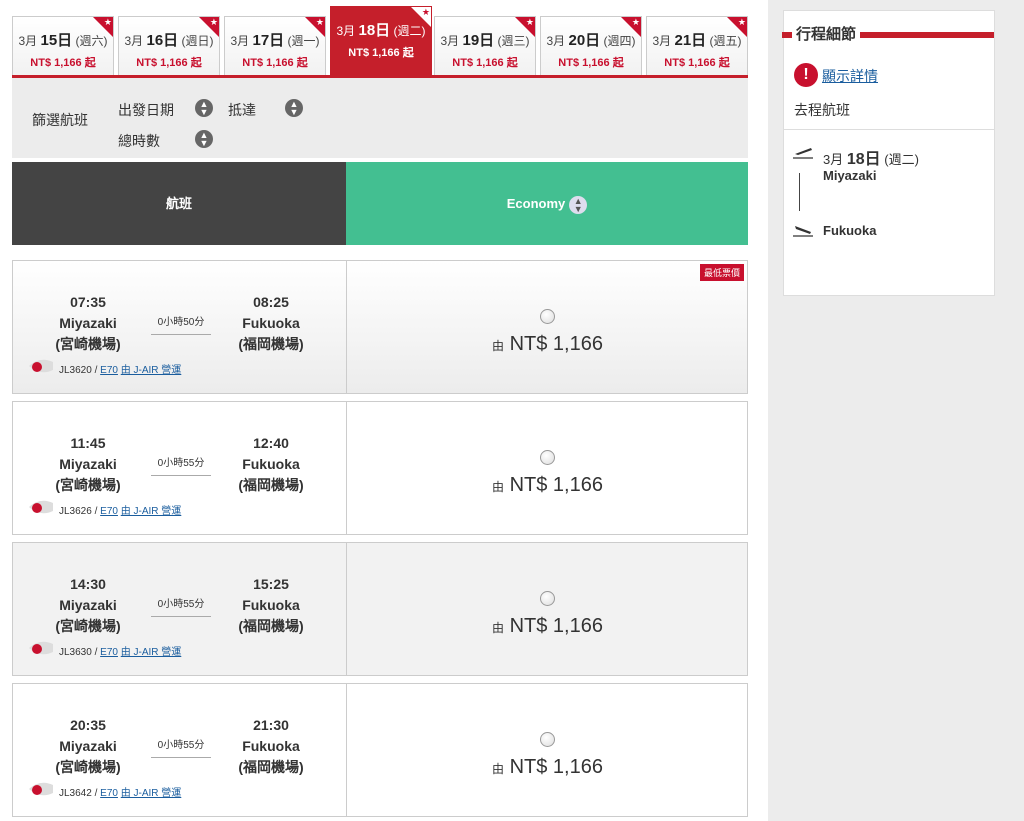 Image resolution: width=1024 pixels, height=821 pixels. Describe the element at coordinates (271, 302) in the screenshot. I see `arrival-time: 08:25` at that location.